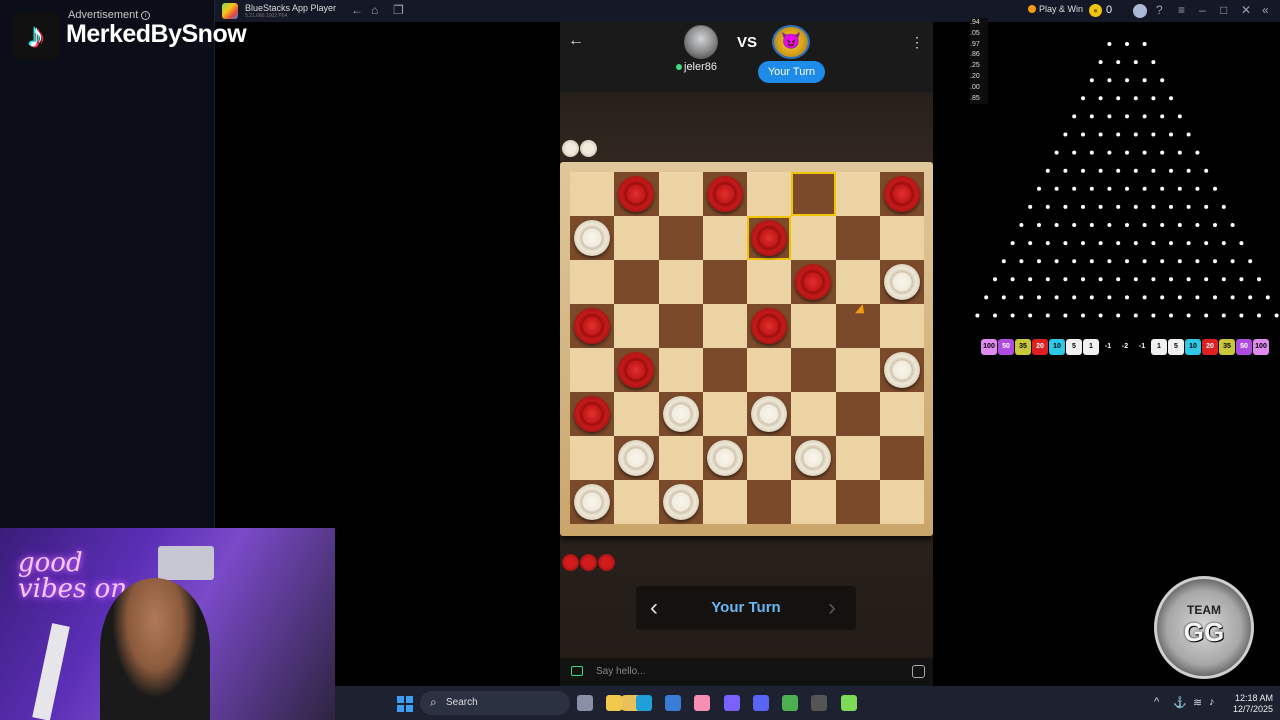 This screenshot has height=720, width=1280. Describe the element at coordinates (1159, 10) in the screenshot. I see `help-icon: ?` at that location.